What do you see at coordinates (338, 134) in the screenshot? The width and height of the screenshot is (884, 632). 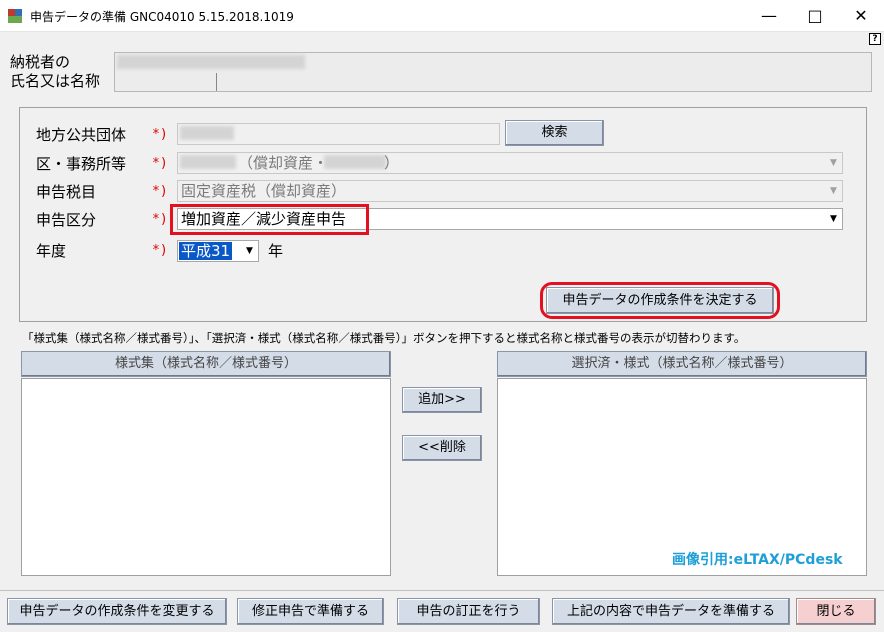 I see `local-gov-field` at bounding box center [338, 134].